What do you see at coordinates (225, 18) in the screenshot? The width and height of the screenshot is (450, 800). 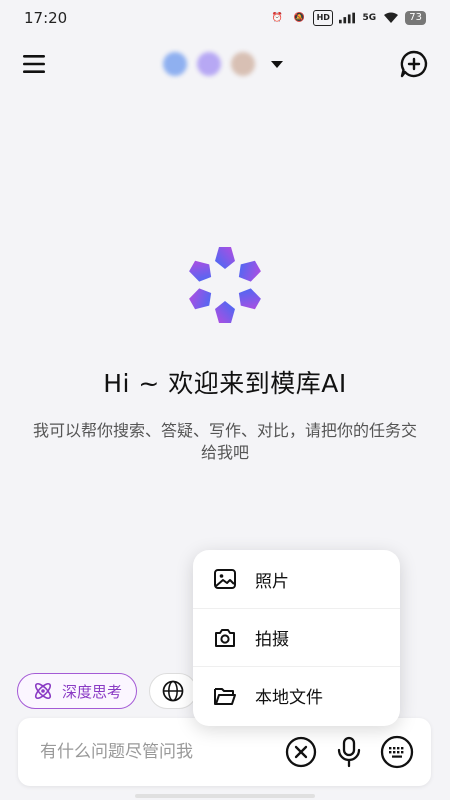 I see `status-bar: 17:20 ⏰ 🔕 HD 5G 73` at bounding box center [225, 18].